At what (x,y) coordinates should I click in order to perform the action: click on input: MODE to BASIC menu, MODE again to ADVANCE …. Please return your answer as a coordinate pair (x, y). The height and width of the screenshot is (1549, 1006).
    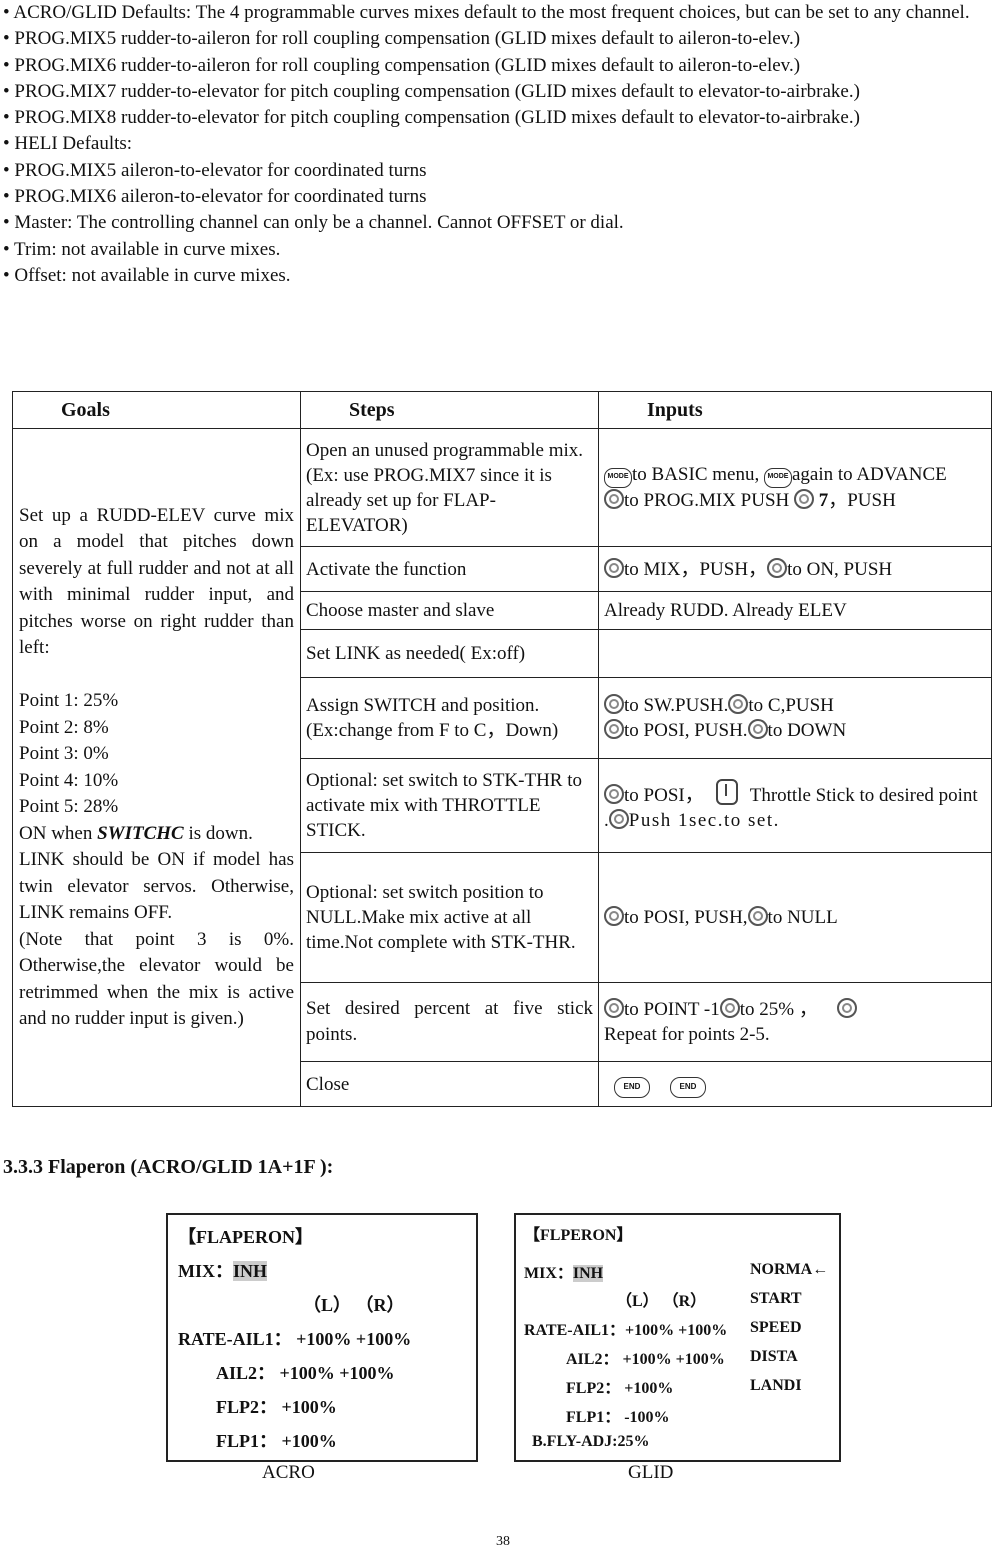
    Looking at the image, I should click on (795, 487).